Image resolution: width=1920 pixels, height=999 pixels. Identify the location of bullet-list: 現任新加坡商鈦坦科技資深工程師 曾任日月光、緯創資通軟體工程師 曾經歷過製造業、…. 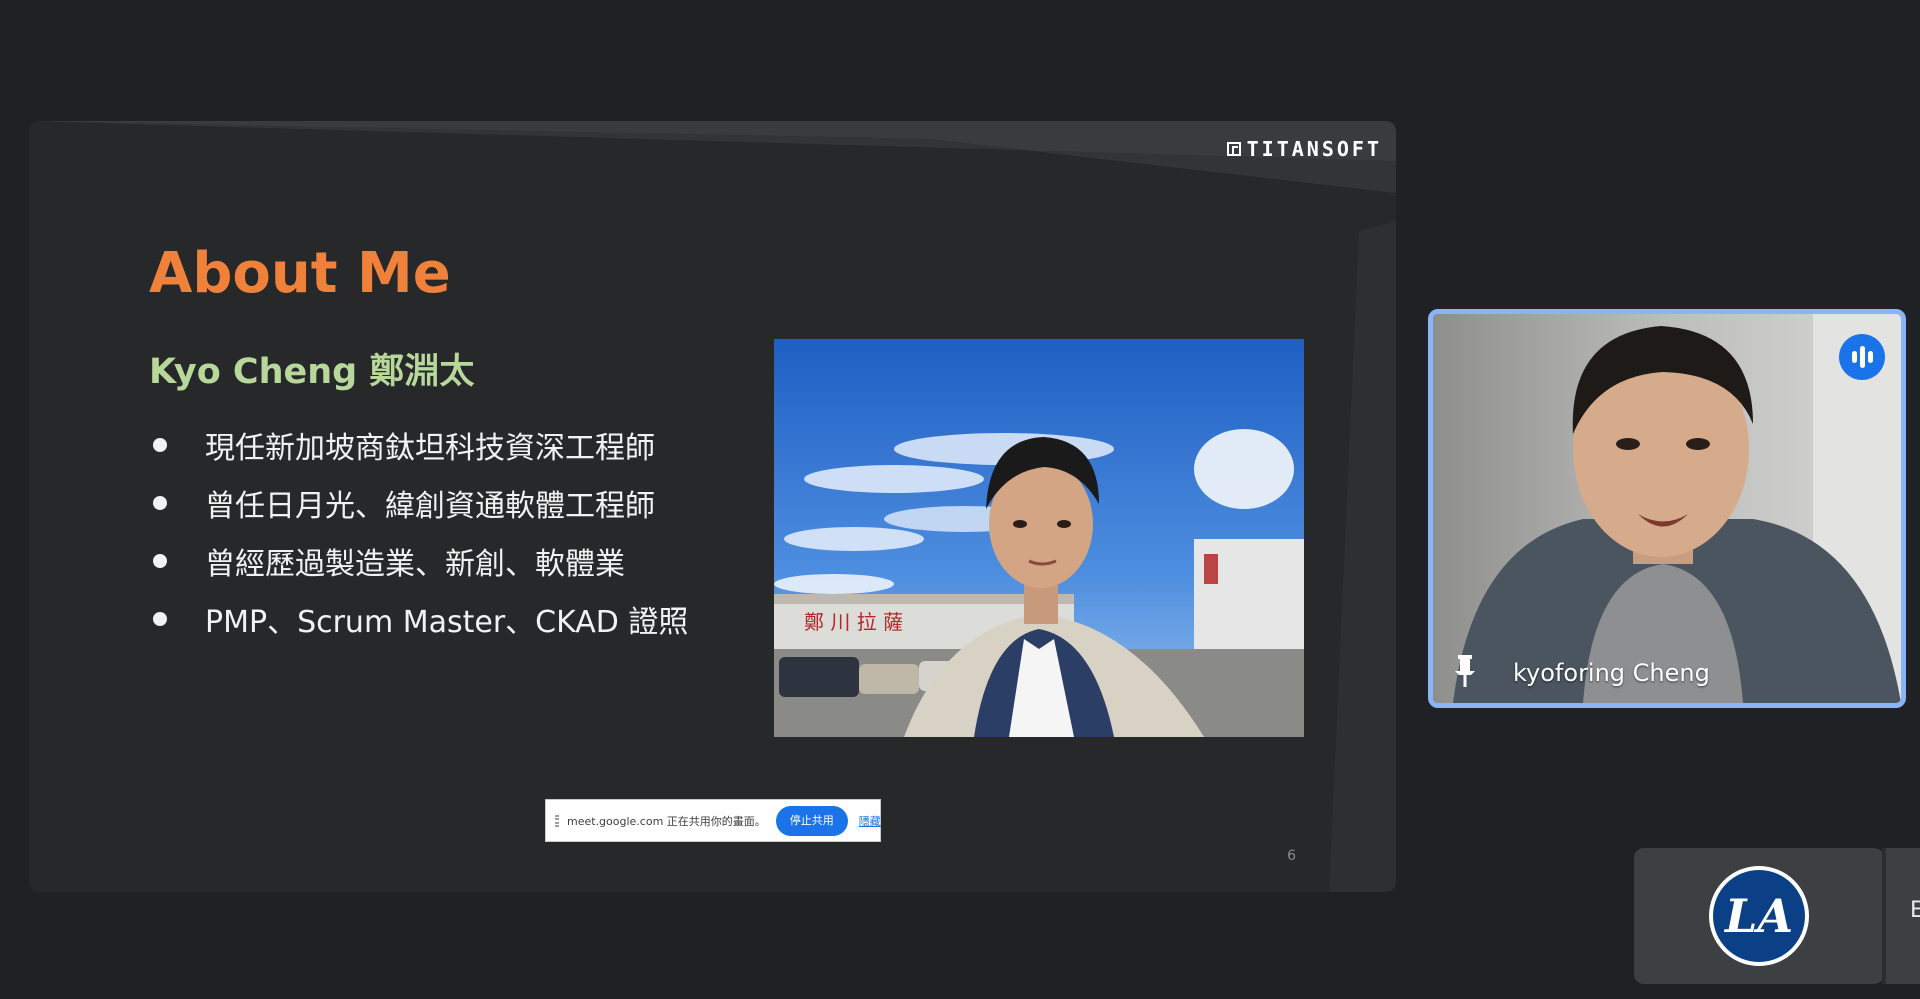
(418, 532).